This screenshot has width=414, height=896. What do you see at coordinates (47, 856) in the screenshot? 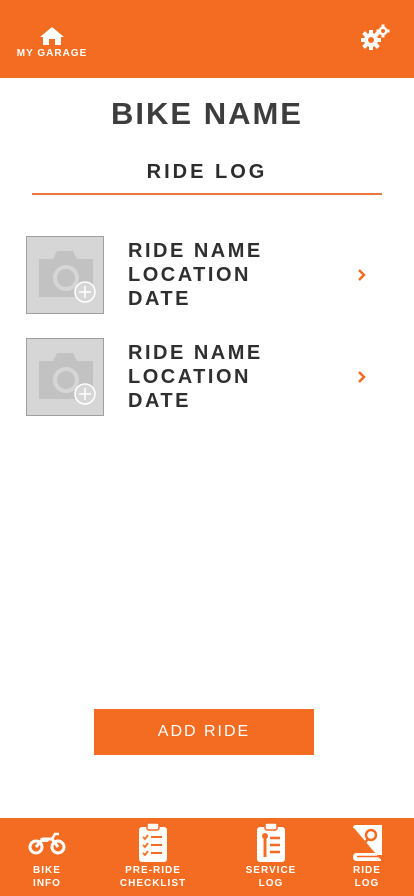
I see `tab-bike-info: BIKE INFO` at bounding box center [47, 856].